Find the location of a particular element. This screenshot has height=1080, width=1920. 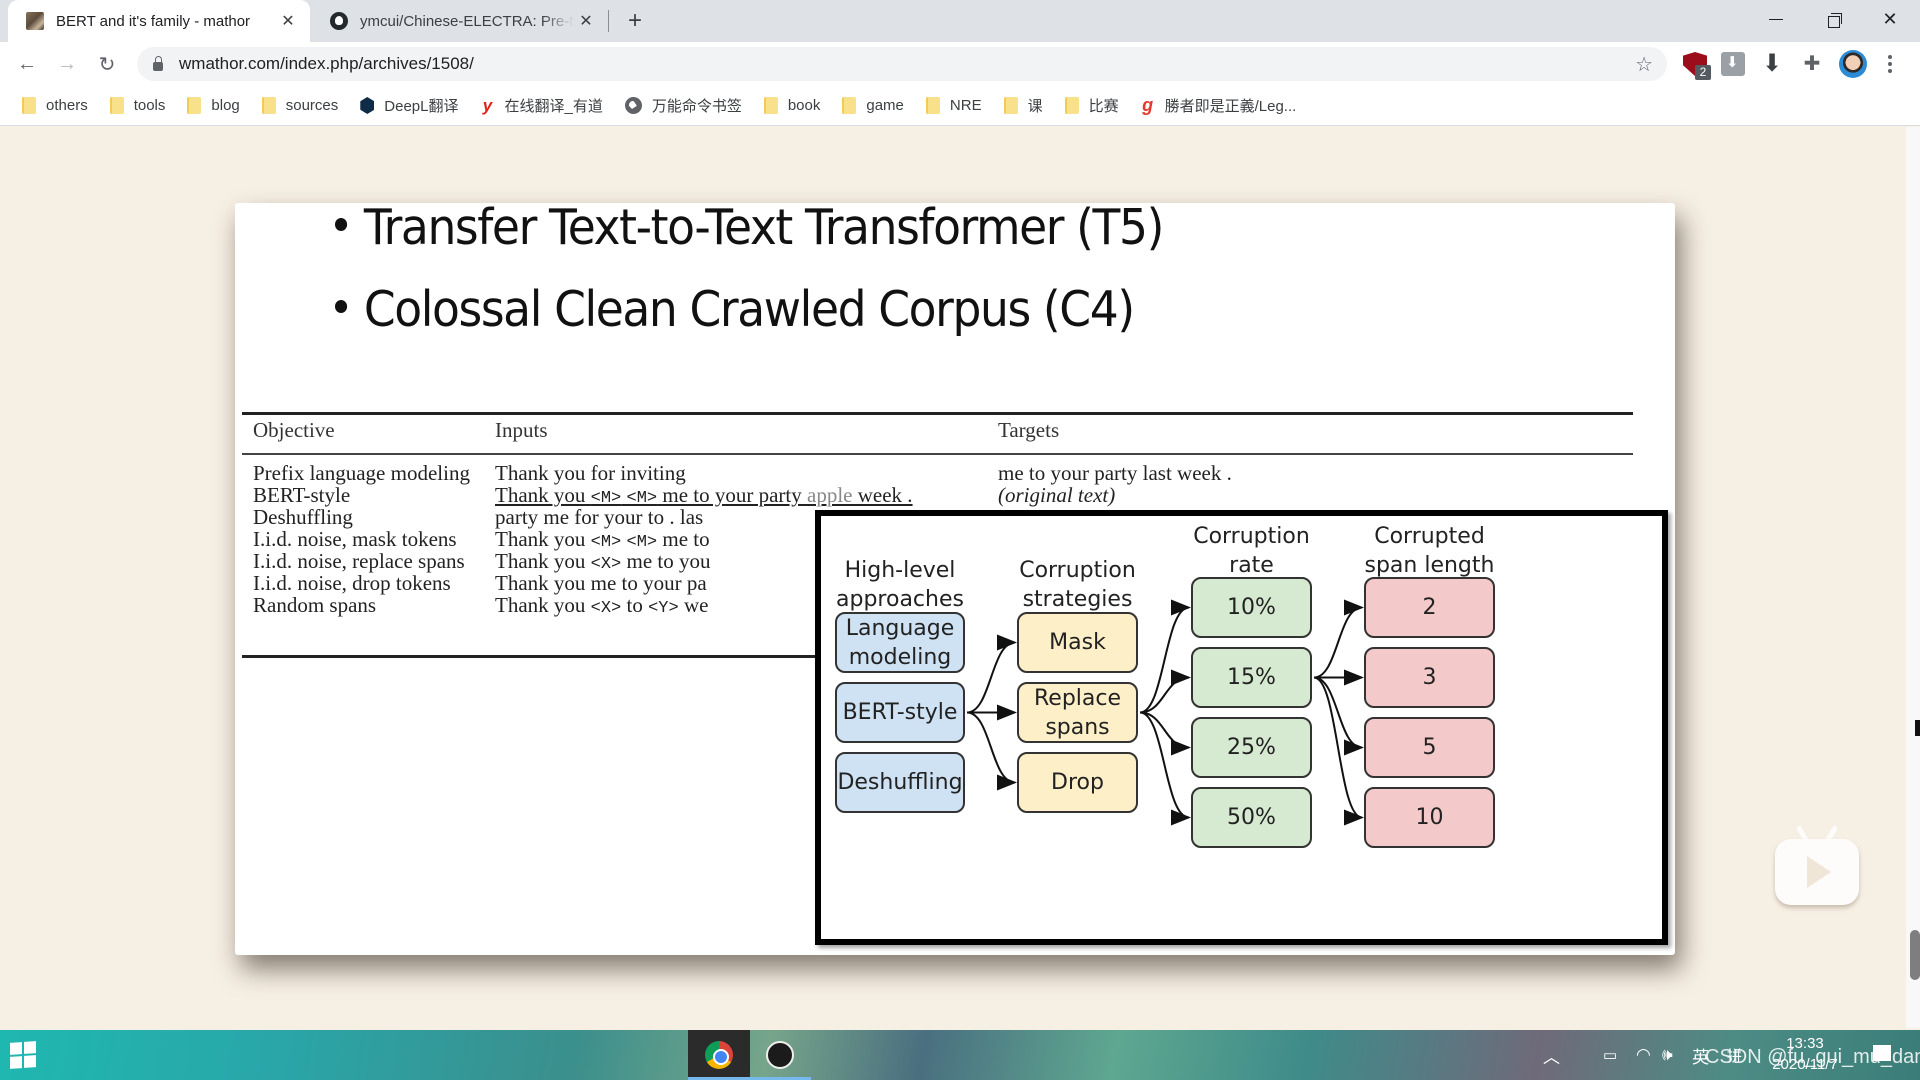

row-input: Thank you <X> to <Y> we is located at coordinates (602, 605).